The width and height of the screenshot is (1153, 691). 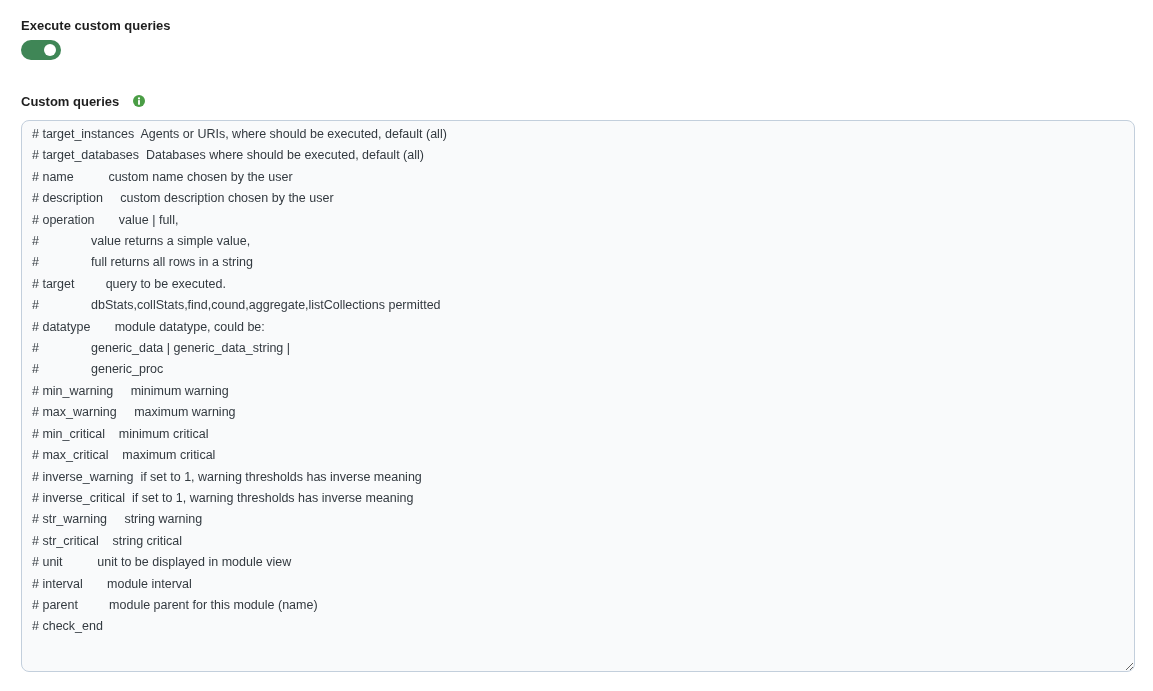 What do you see at coordinates (139, 101) in the screenshot?
I see `info-icon` at bounding box center [139, 101].